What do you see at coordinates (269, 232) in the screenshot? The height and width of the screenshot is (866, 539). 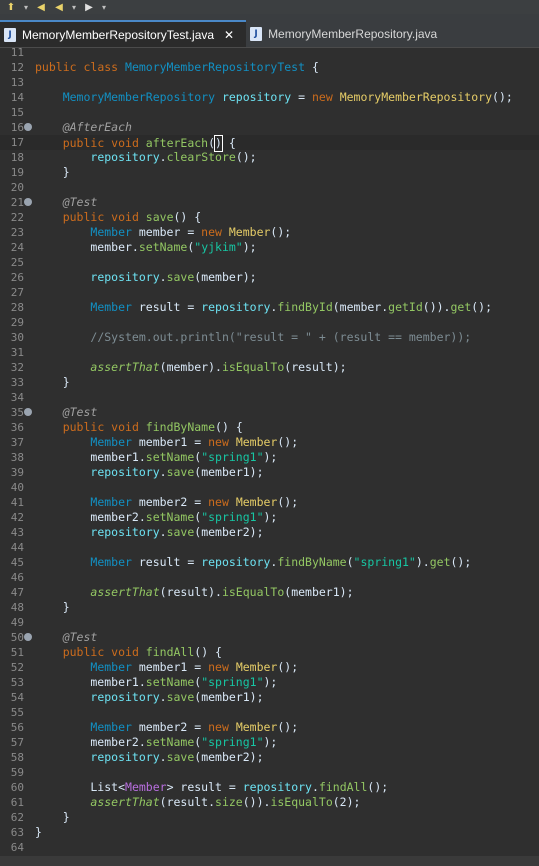 I see `code-line: 23 Member member = new Member();` at bounding box center [269, 232].